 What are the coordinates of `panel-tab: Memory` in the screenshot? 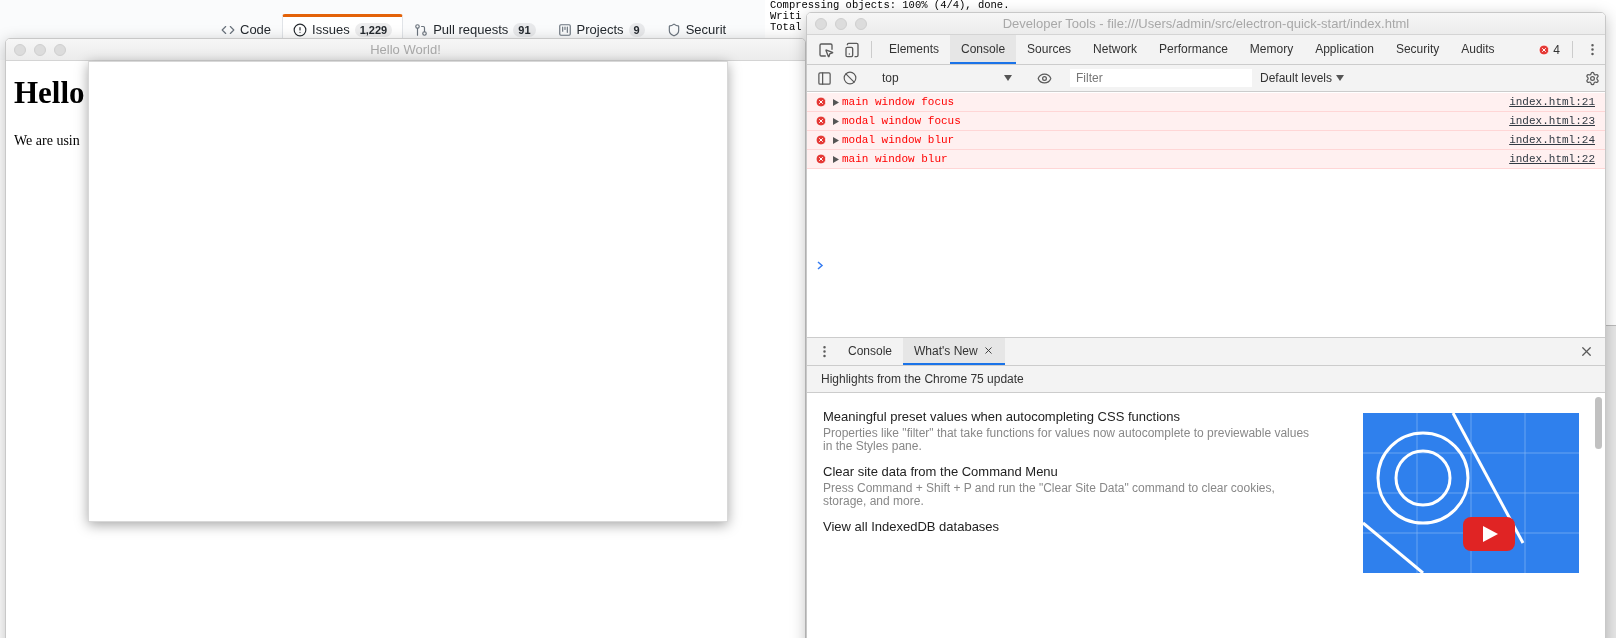 It's located at (1271, 49).